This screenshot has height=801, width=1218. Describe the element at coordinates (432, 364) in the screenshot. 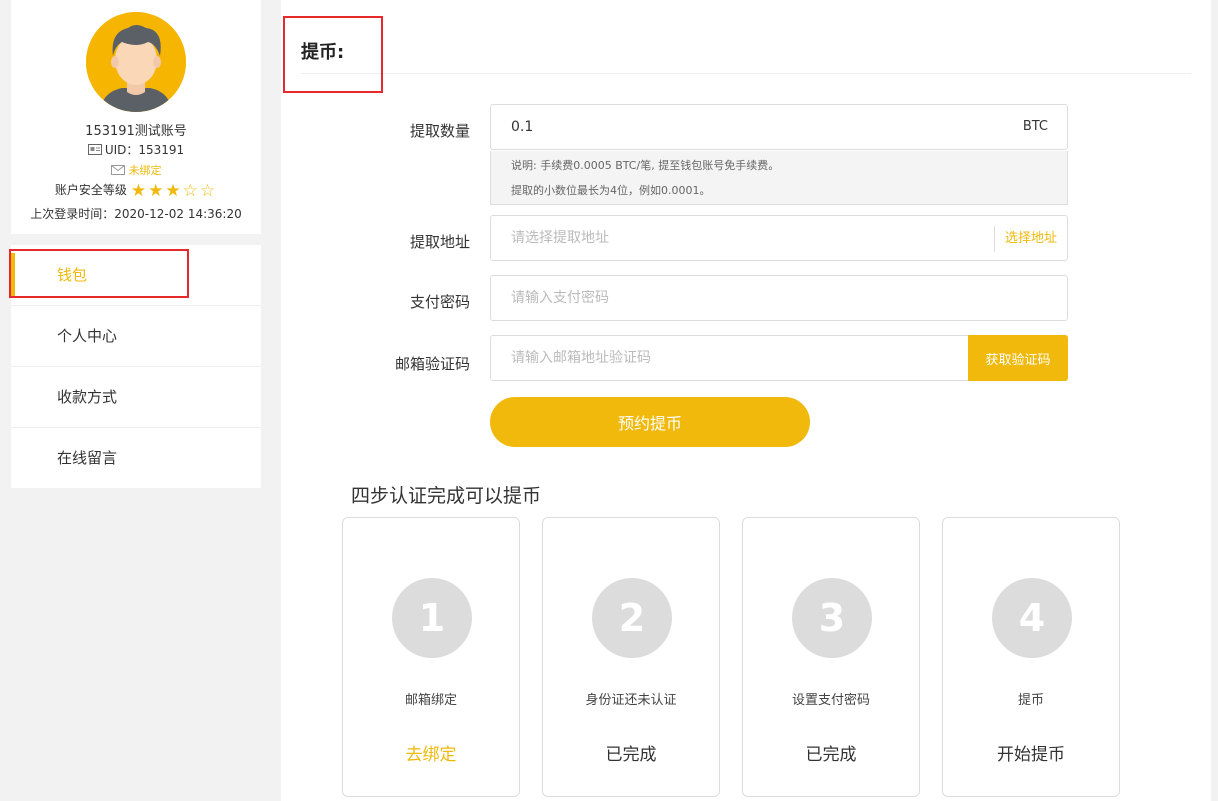

I see `email-code-label: 邮箱验证码` at that location.